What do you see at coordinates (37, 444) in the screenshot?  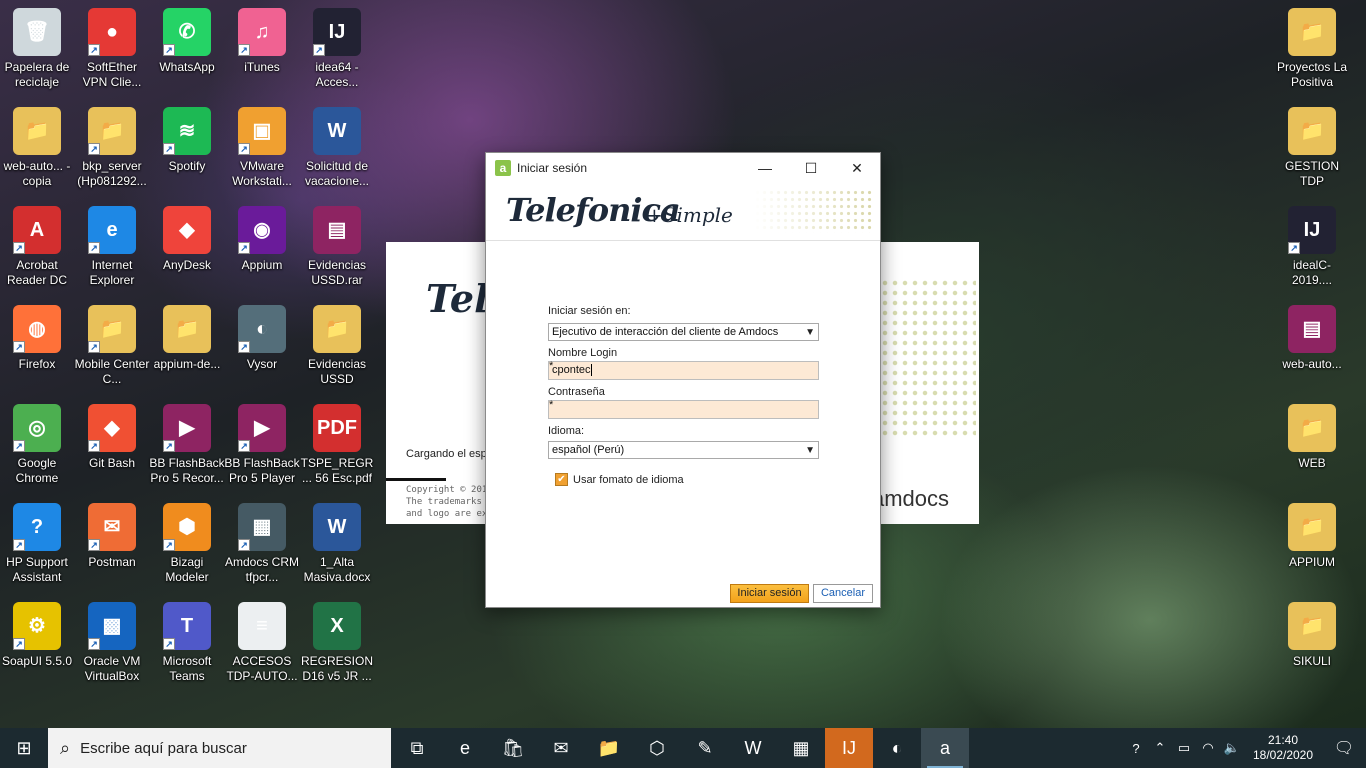 I see `desktop-icon-google-chrome: ◎ ↗ Google Chrome` at bounding box center [37, 444].